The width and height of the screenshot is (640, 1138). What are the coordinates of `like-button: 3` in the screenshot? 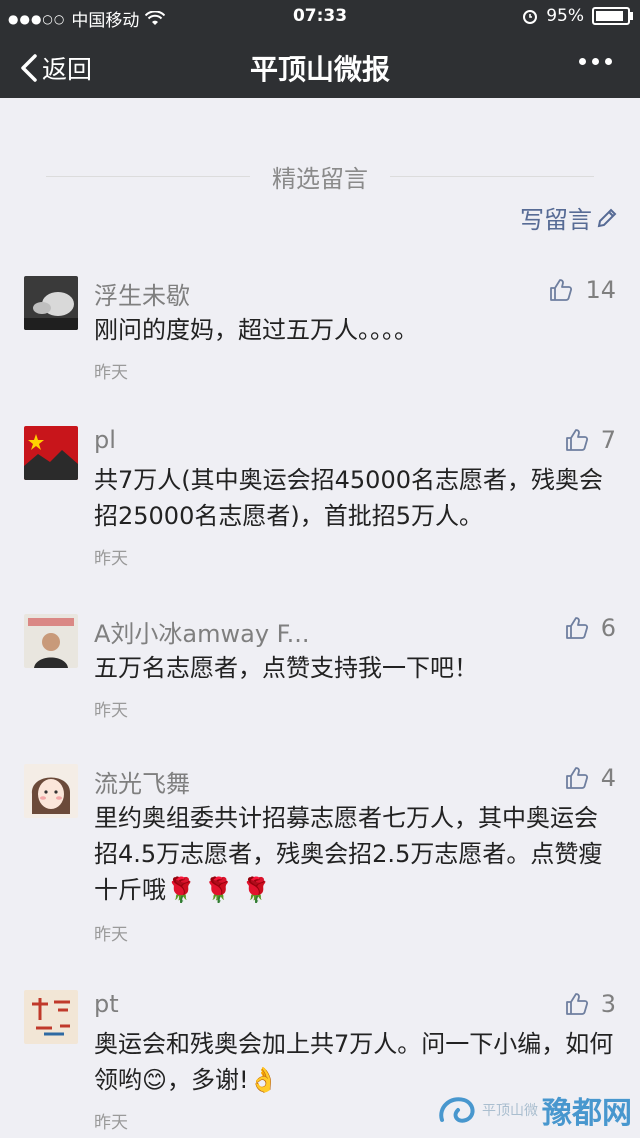 It's located at (590, 1004).